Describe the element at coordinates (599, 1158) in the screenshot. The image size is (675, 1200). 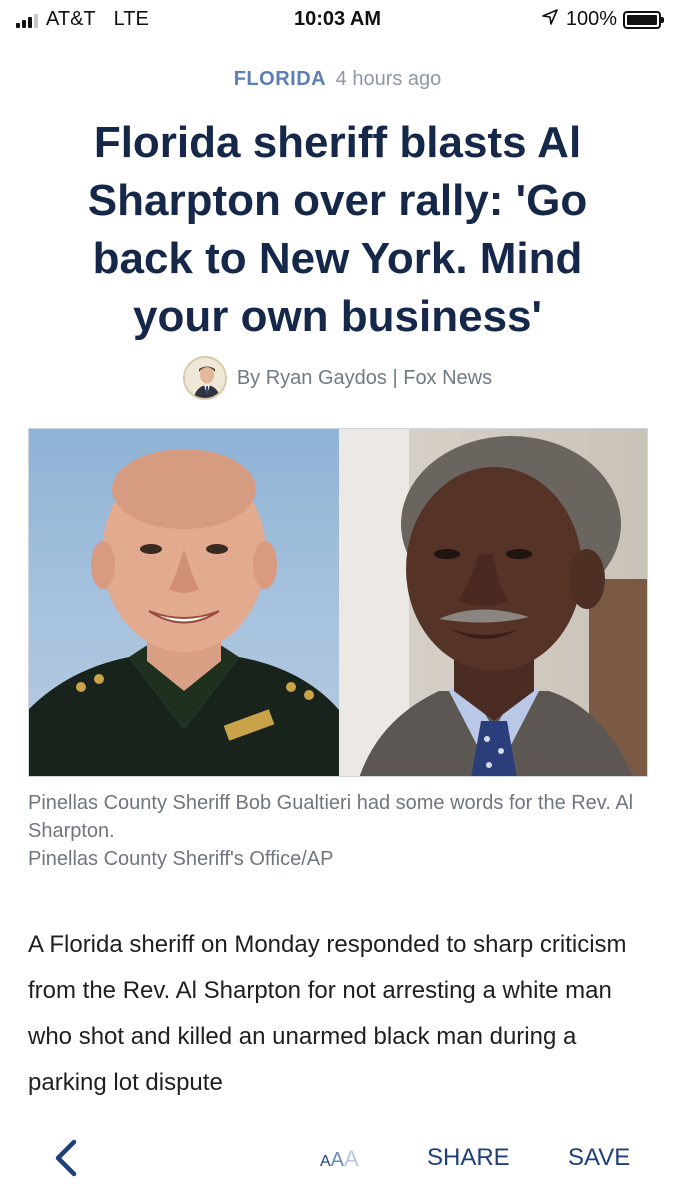
I see `save-button: SAVE` at that location.